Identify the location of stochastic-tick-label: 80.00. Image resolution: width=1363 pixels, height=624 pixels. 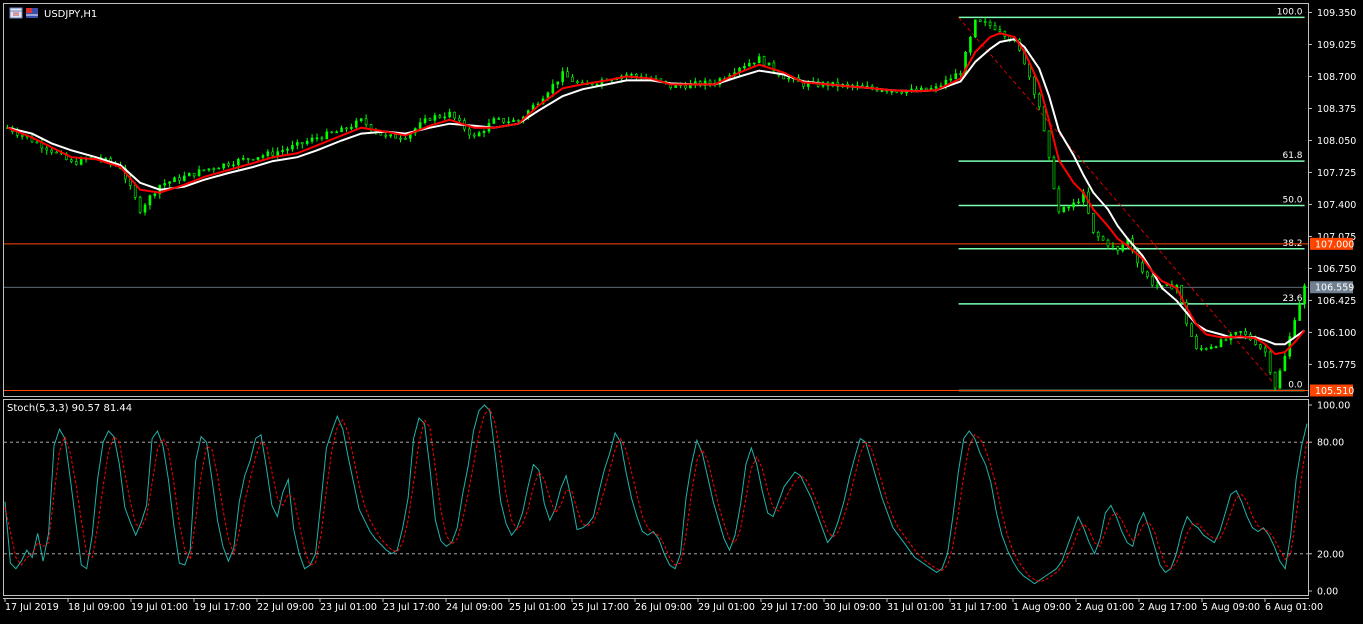
(1330, 443).